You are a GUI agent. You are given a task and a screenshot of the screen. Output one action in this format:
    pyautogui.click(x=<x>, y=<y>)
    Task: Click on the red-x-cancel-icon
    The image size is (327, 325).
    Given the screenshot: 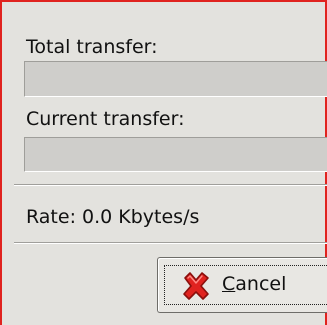 What is the action you would take?
    pyautogui.click(x=196, y=286)
    